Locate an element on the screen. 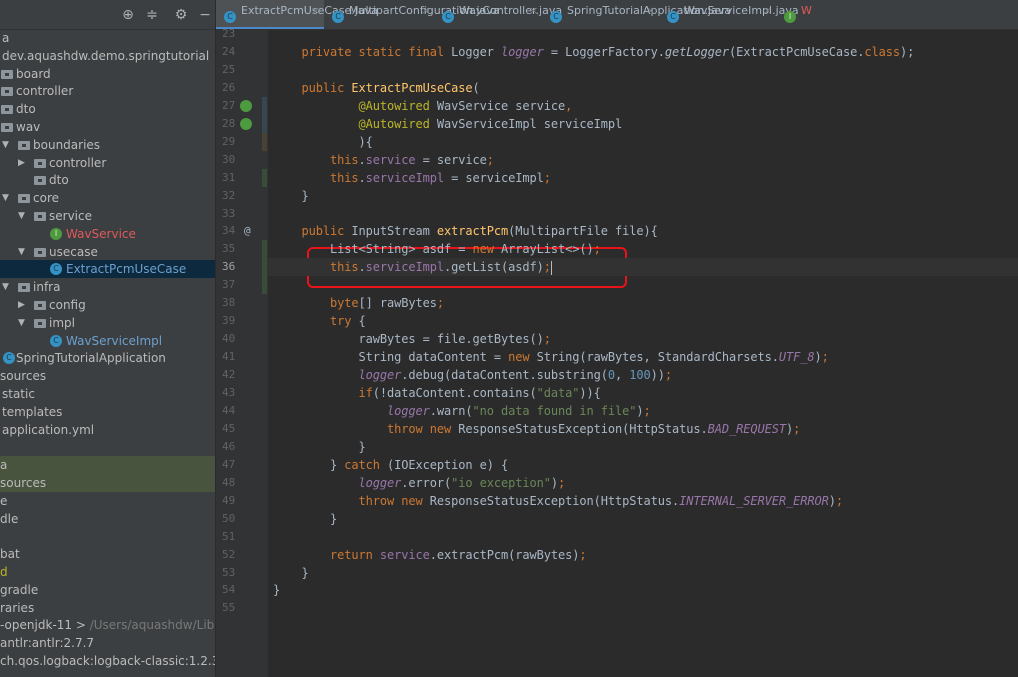 The height and width of the screenshot is (677, 1018). code-token: ResponseStatusException(HttpStatus. is located at coordinates (554, 500).